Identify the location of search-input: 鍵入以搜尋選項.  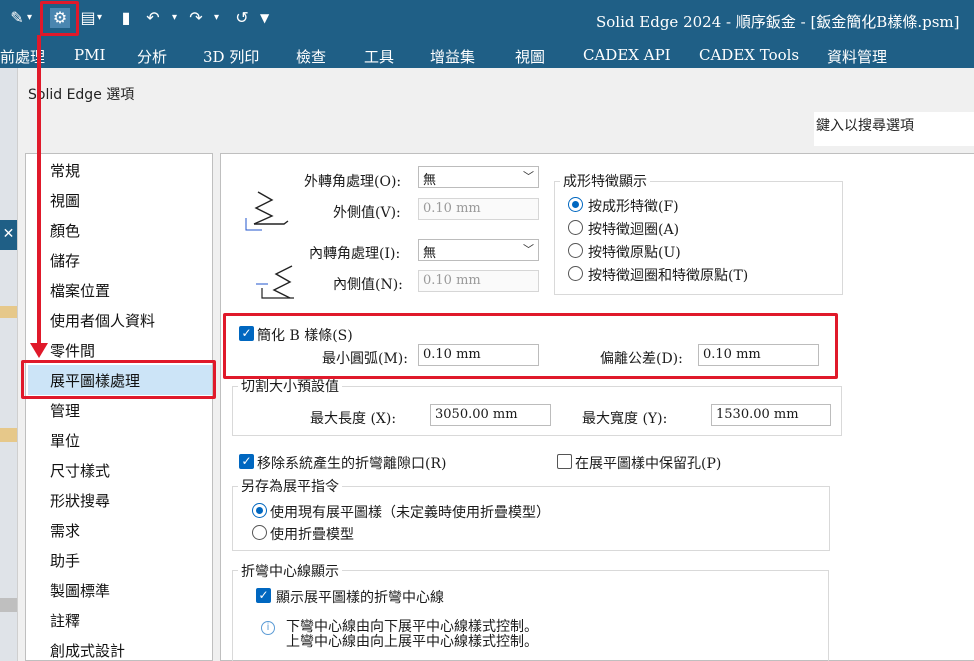
(894, 129).